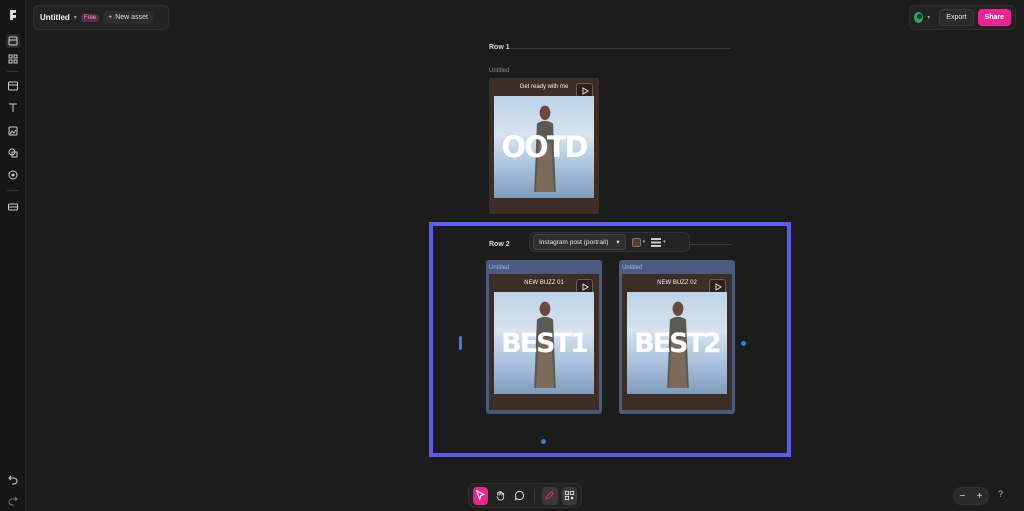  What do you see at coordinates (13, 71) in the screenshot?
I see `rail-divider` at bounding box center [13, 71].